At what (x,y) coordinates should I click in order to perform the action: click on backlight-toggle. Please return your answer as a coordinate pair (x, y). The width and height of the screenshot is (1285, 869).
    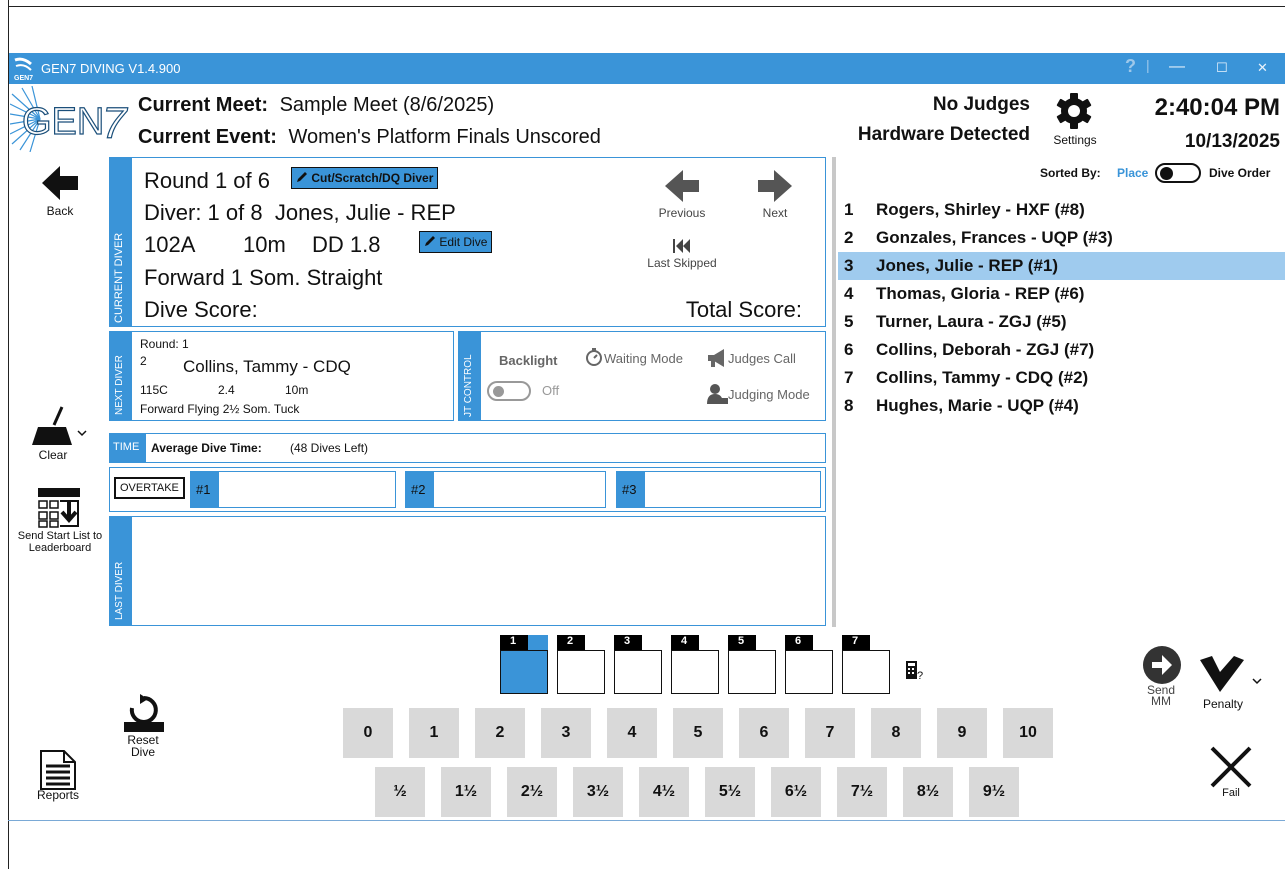
    Looking at the image, I should click on (509, 391).